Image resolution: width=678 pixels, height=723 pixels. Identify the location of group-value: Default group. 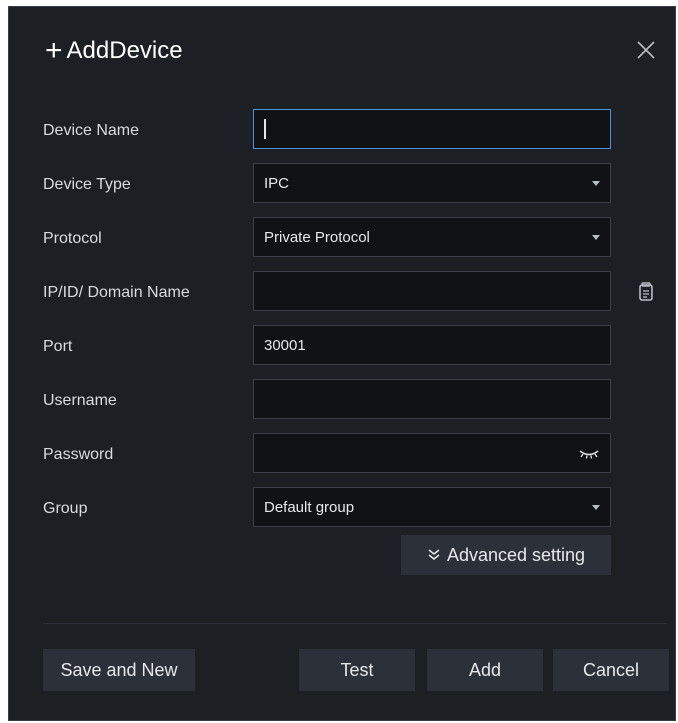
(309, 507).